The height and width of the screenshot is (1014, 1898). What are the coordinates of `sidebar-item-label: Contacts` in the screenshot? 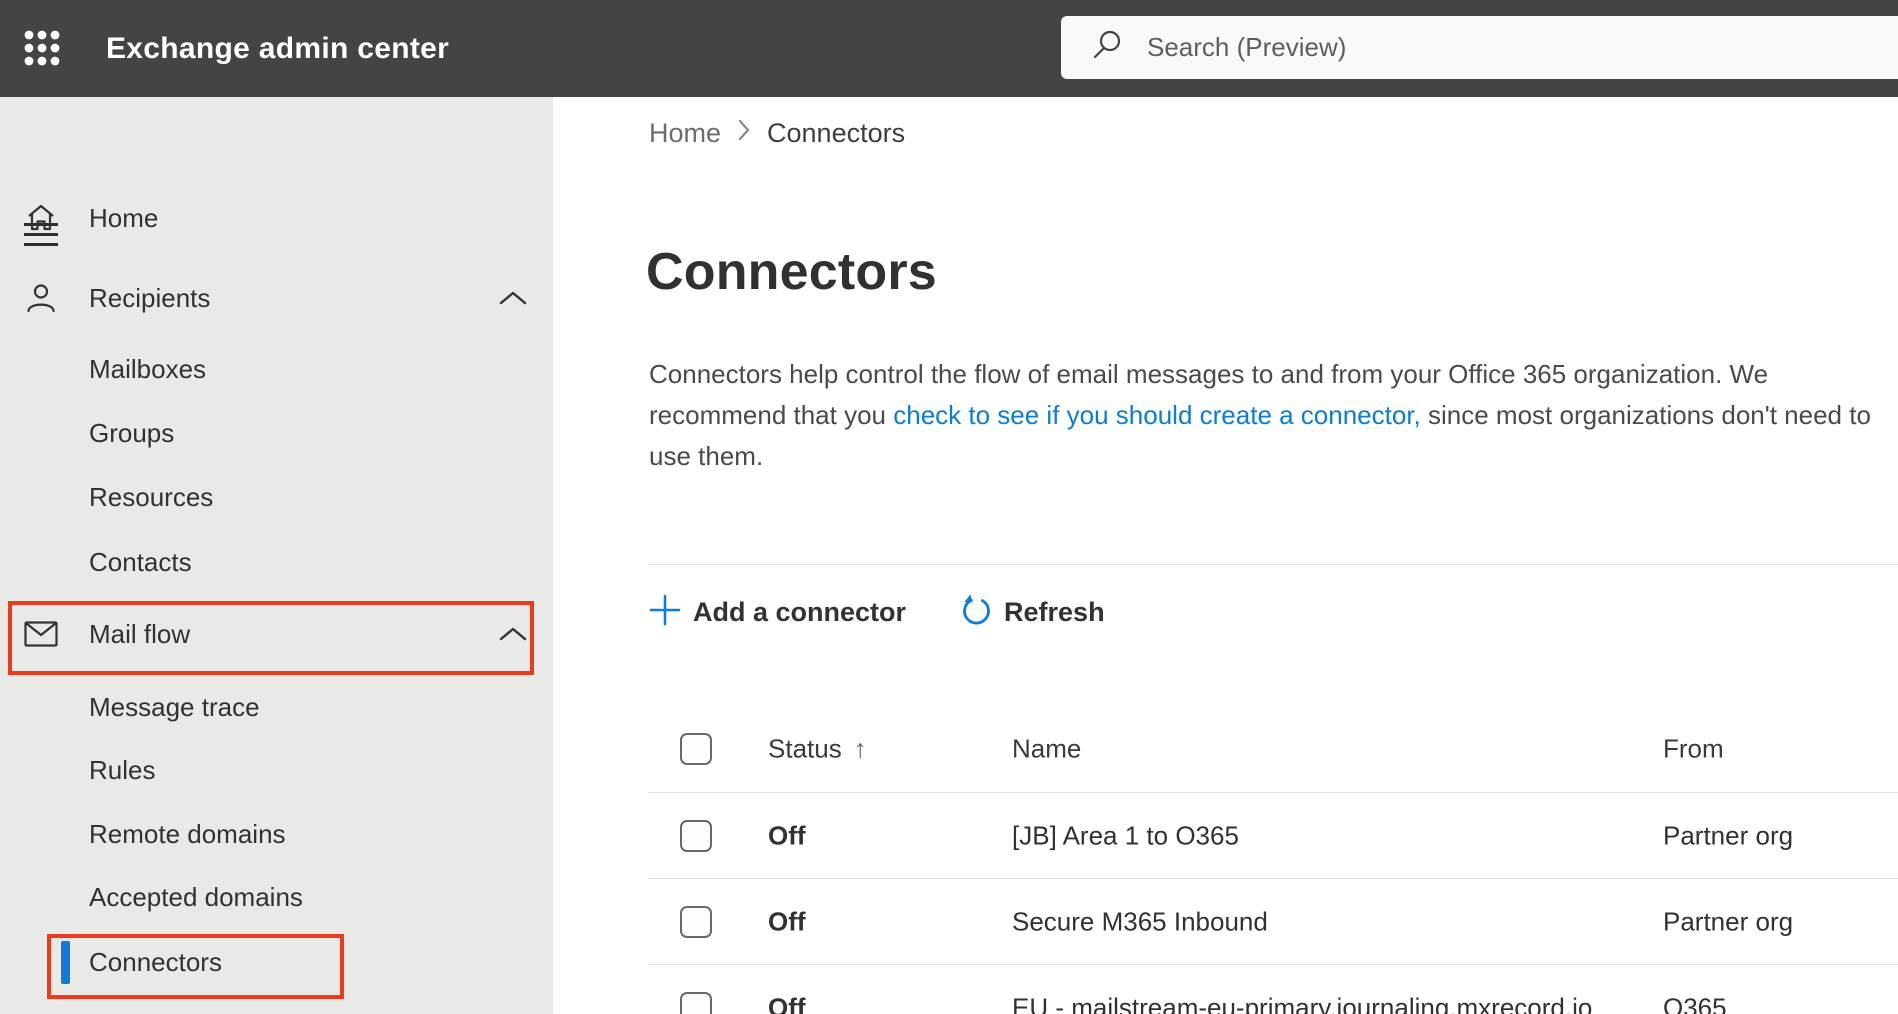 It's located at (140, 561).